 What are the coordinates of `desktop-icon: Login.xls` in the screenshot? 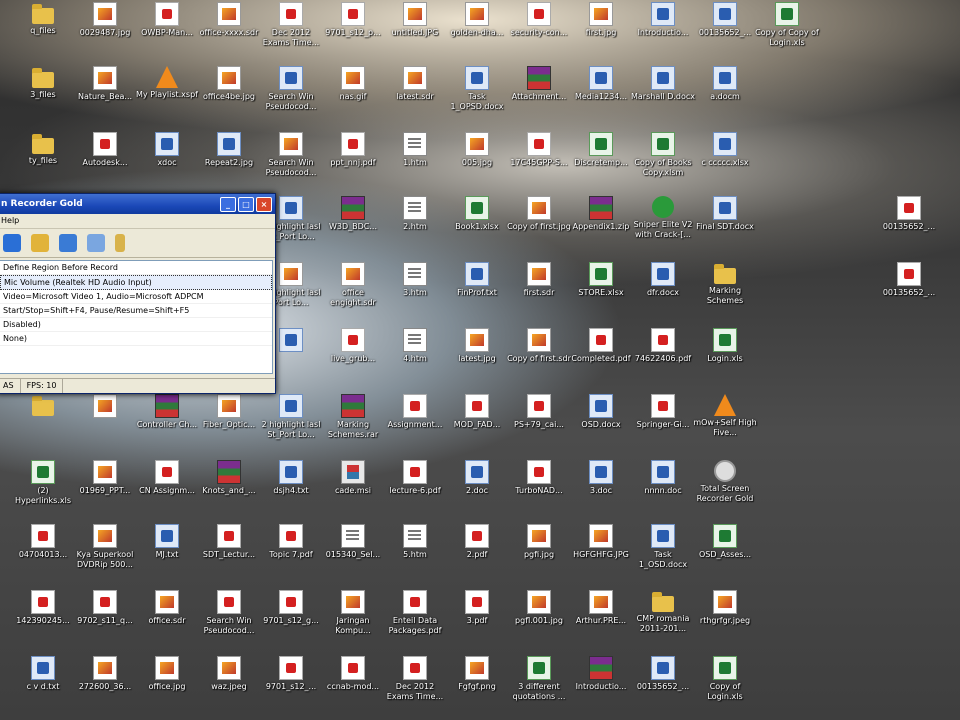 It's located at (725, 346).